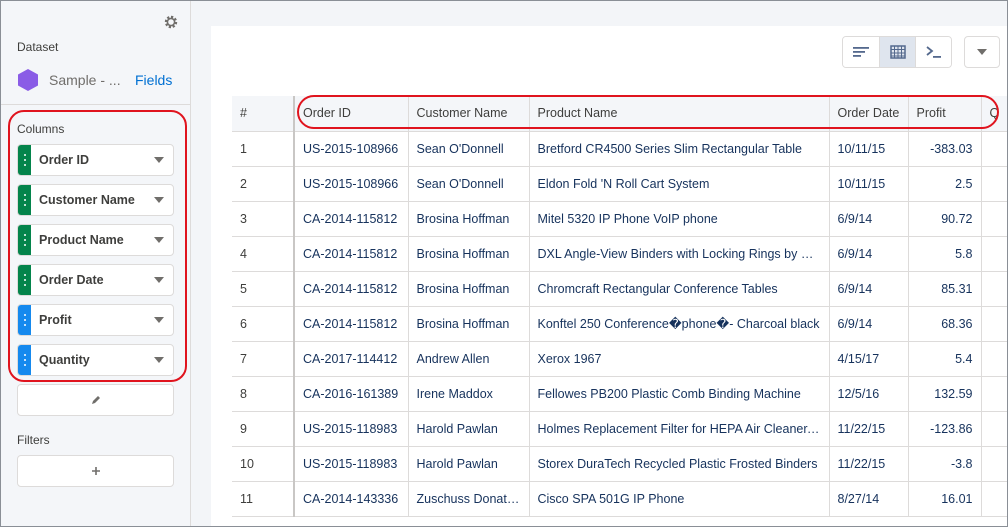 Image resolution: width=1008 pixels, height=527 pixels. I want to click on cell-profit: -3.8, so click(945, 464).